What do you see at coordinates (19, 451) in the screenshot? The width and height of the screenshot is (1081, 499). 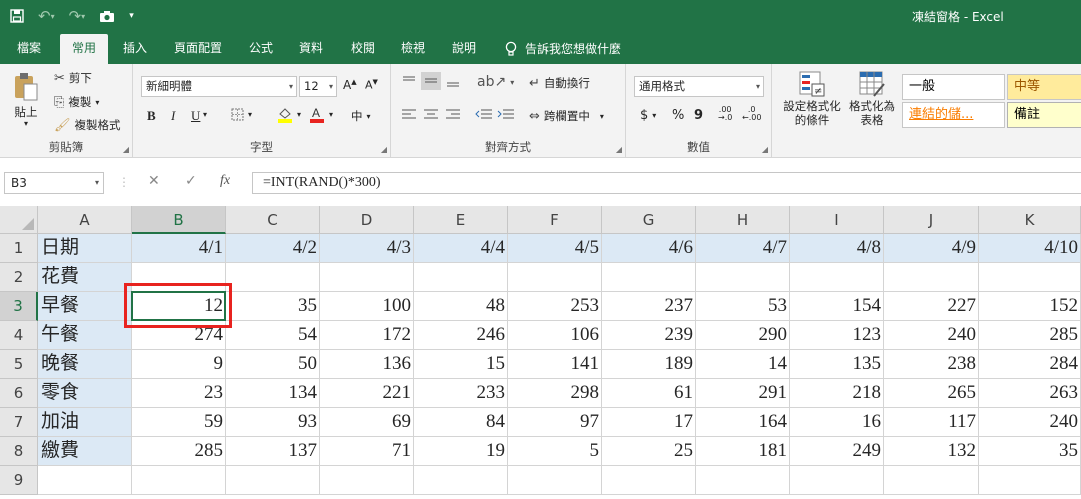 I see `row-header-8: 8` at bounding box center [19, 451].